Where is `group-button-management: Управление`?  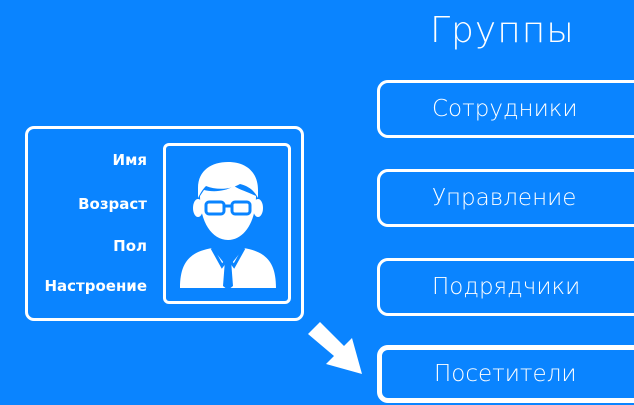
group-button-management: Управление is located at coordinates (505, 198).